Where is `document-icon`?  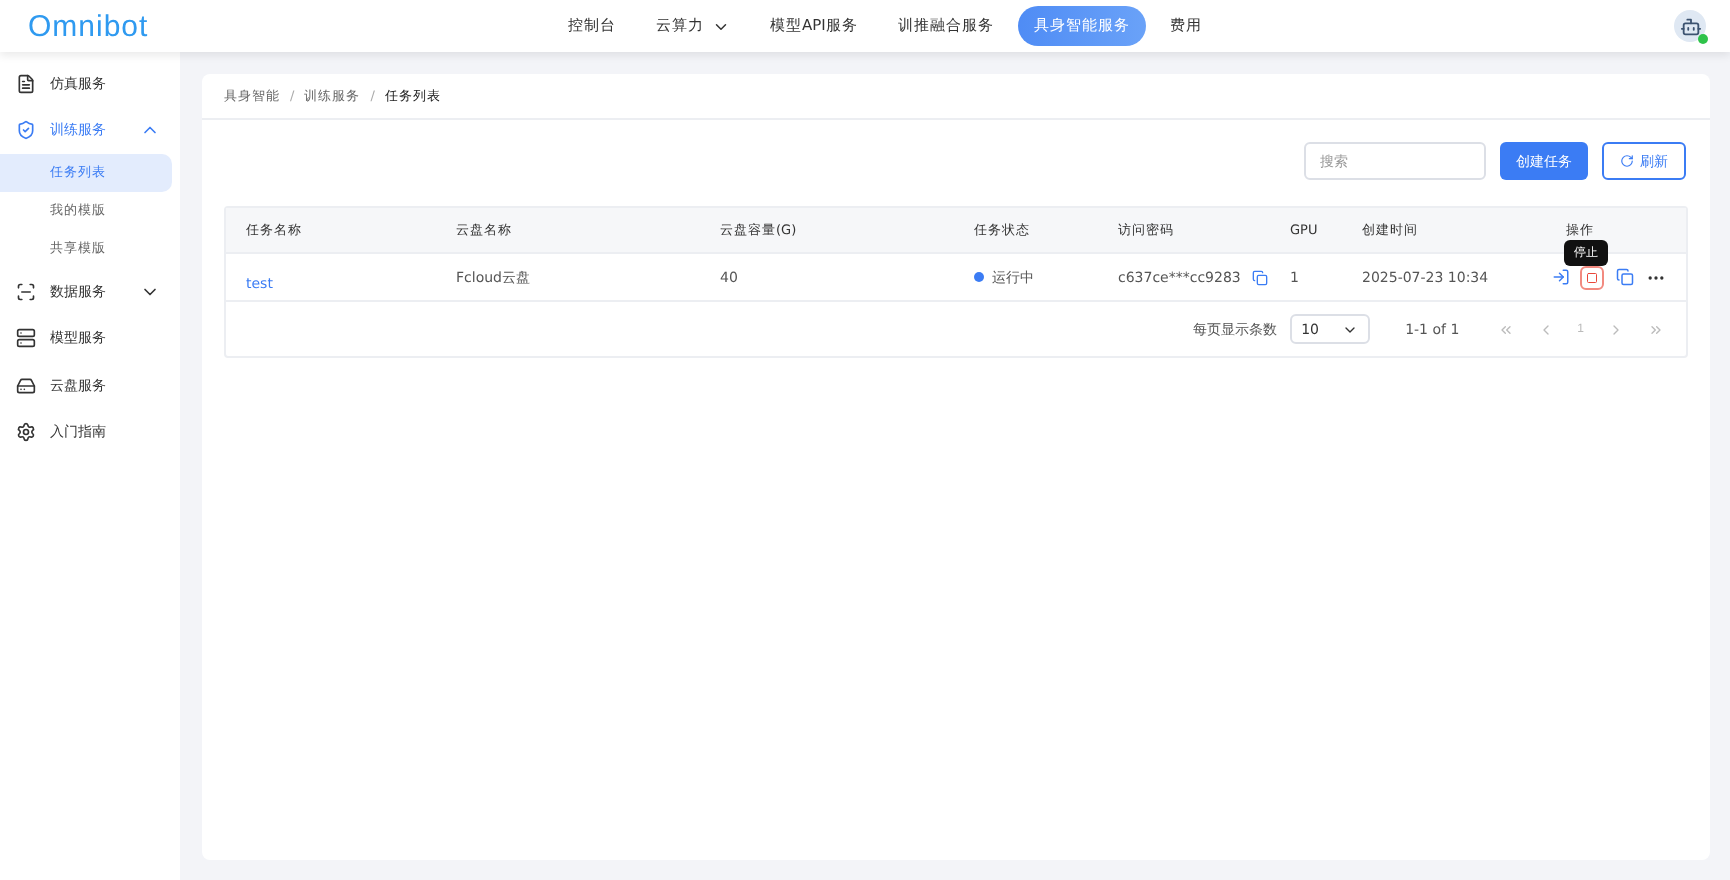
document-icon is located at coordinates (26, 83).